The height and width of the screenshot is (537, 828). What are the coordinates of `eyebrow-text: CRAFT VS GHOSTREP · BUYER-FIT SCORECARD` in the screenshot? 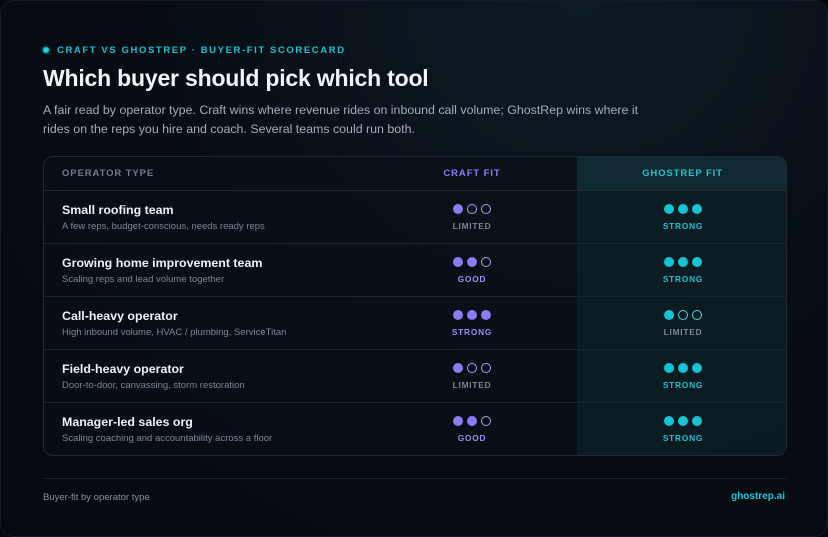 It's located at (201, 50).